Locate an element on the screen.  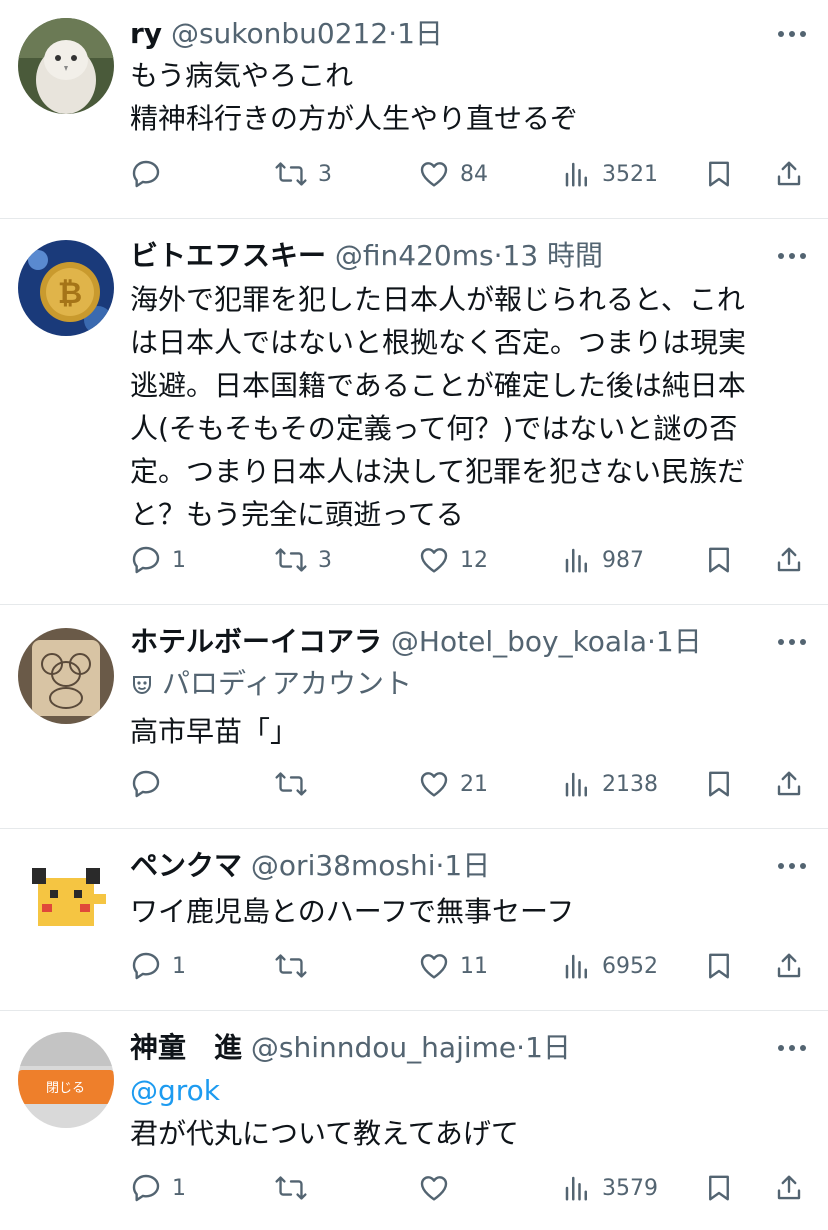
action-bar: 1 11 6952 is located at coordinates (470, 966).